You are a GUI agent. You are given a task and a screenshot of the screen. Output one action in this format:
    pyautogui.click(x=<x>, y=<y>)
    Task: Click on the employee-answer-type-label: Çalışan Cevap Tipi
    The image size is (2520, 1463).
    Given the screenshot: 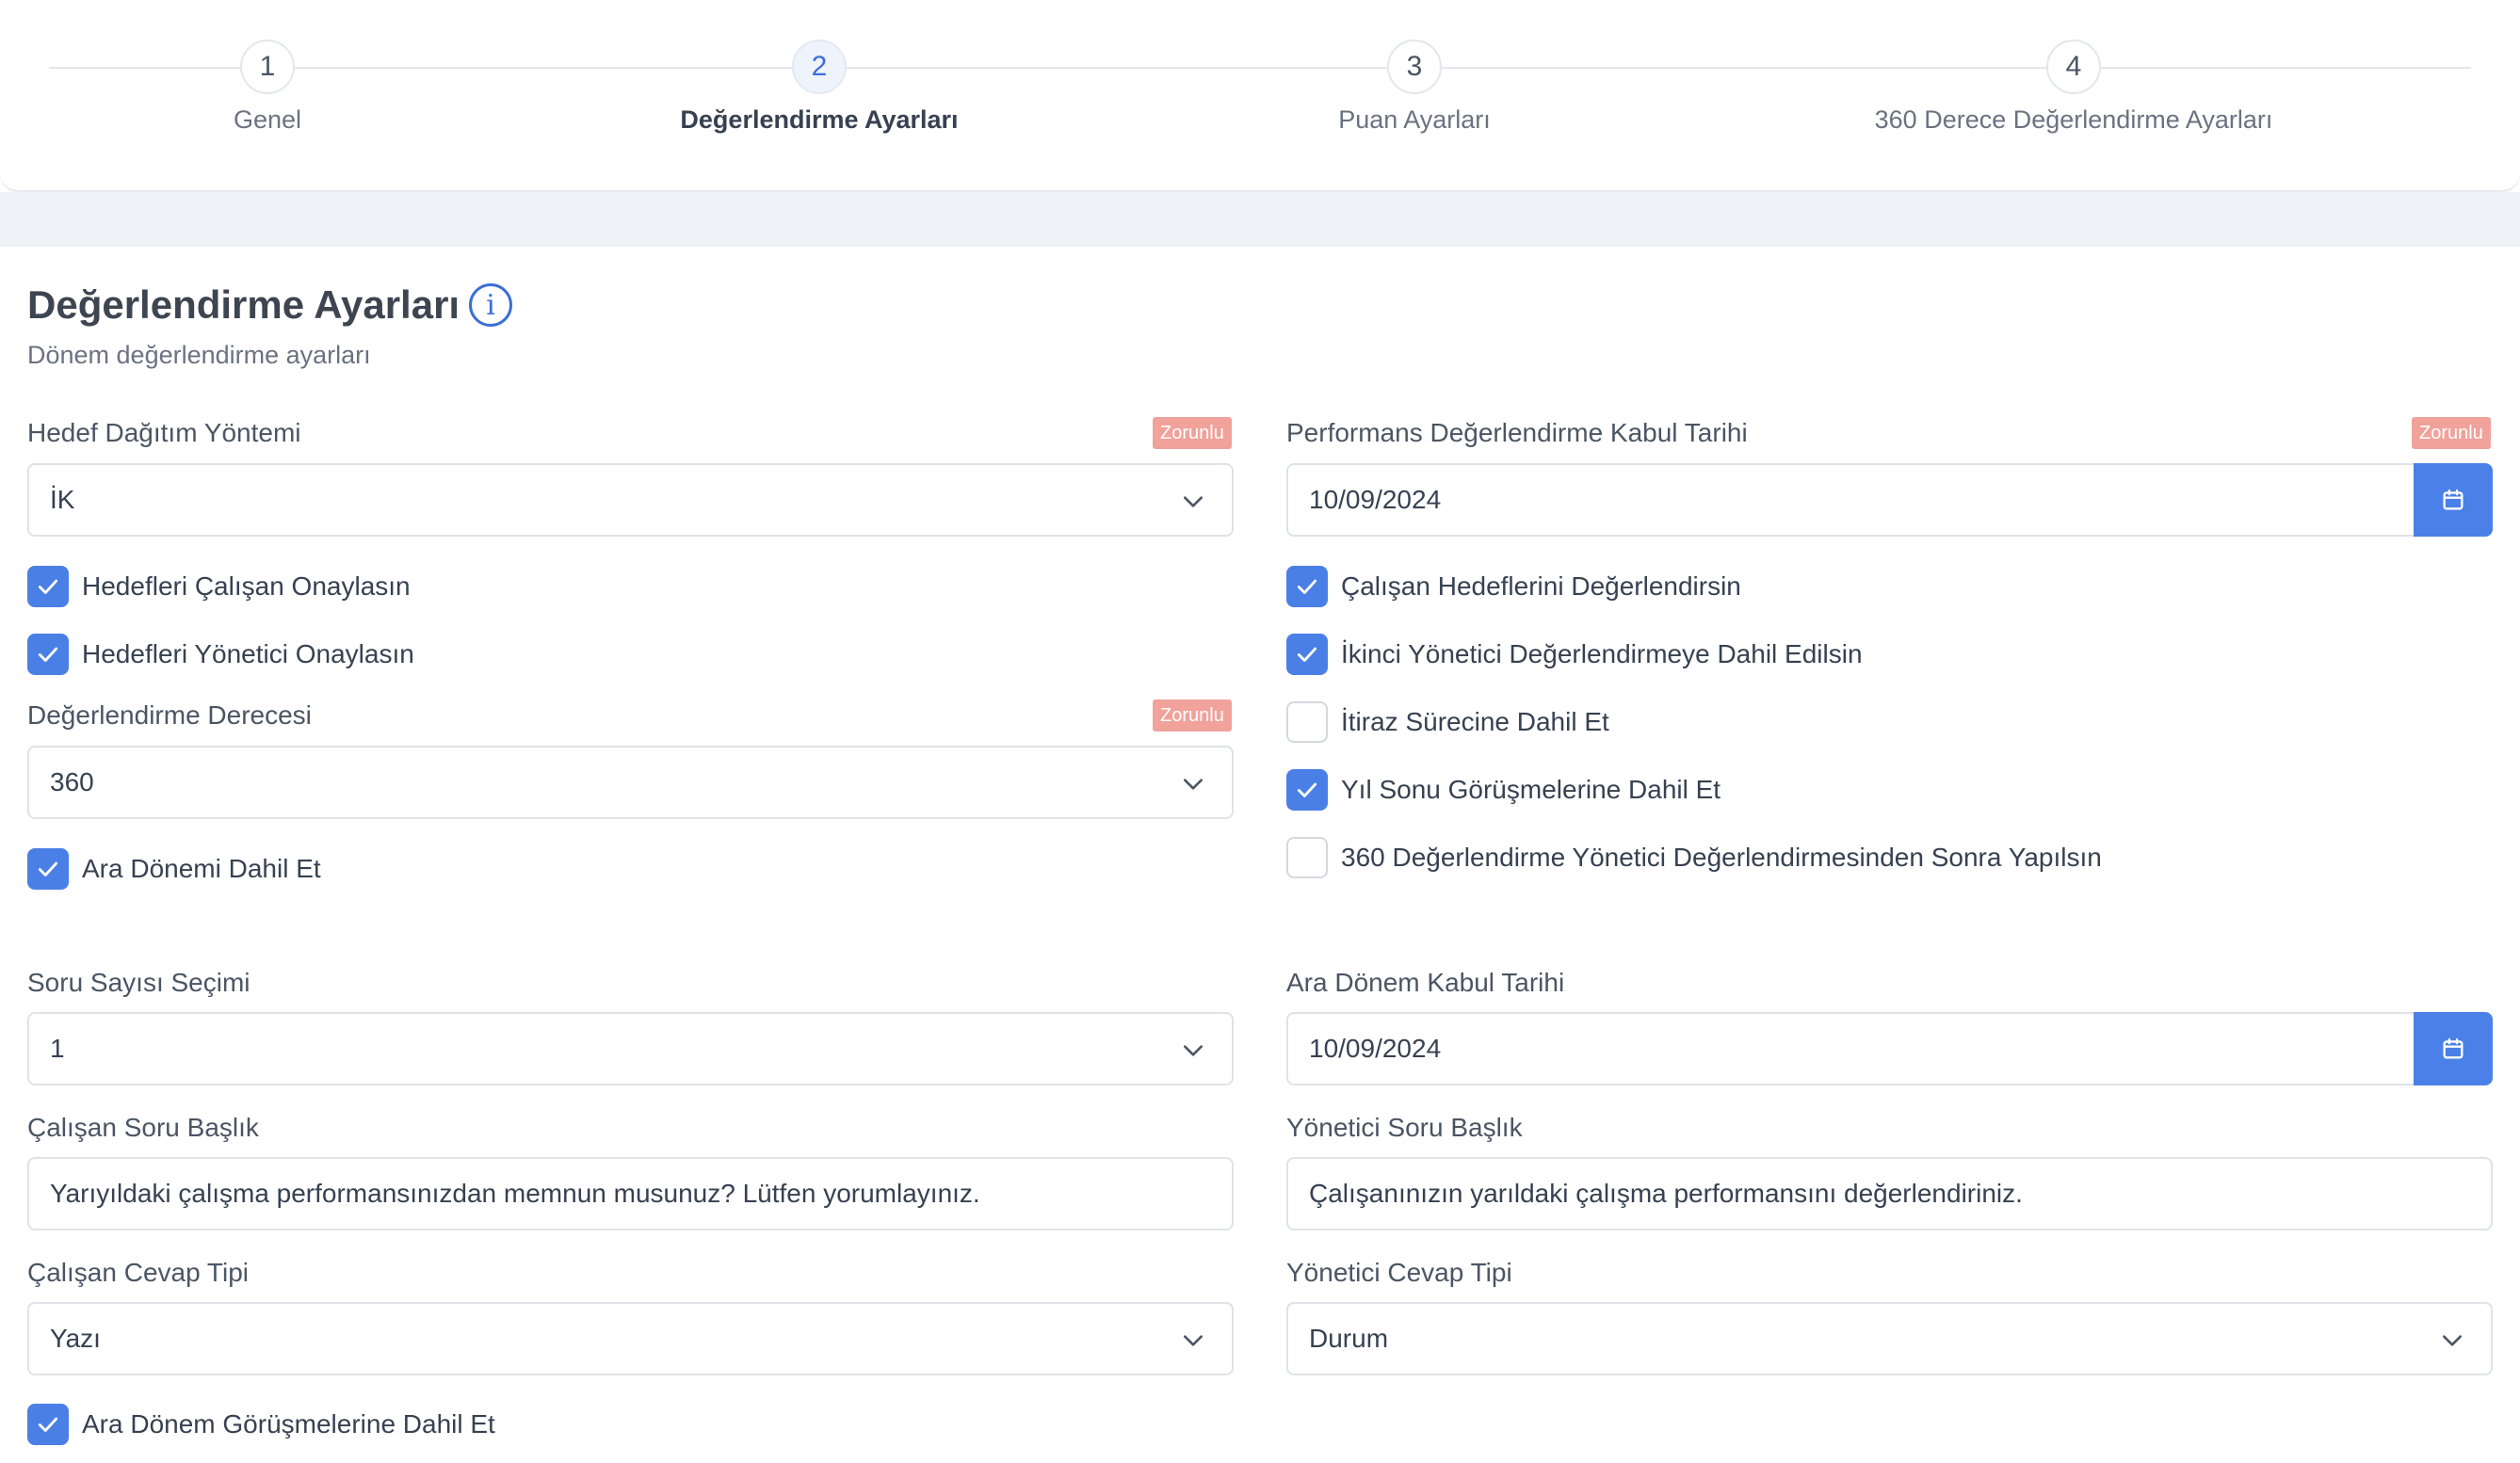 What is the action you would take?
    pyautogui.click(x=138, y=1272)
    